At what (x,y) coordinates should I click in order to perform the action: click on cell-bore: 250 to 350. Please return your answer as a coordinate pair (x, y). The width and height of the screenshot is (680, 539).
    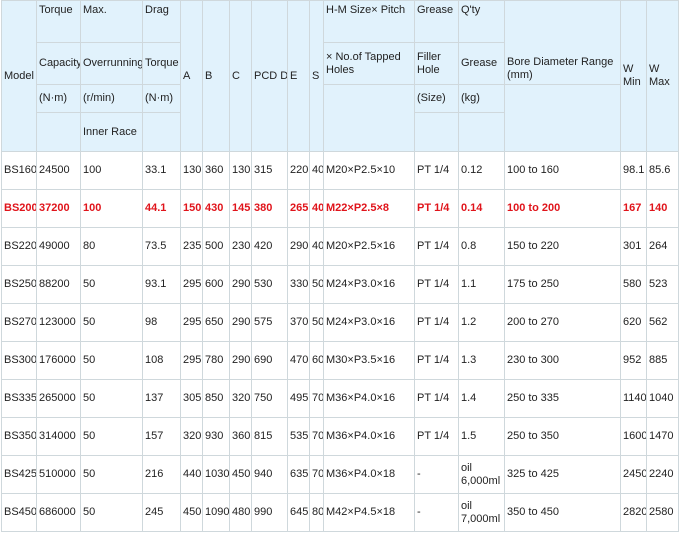
    Looking at the image, I should click on (562, 436).